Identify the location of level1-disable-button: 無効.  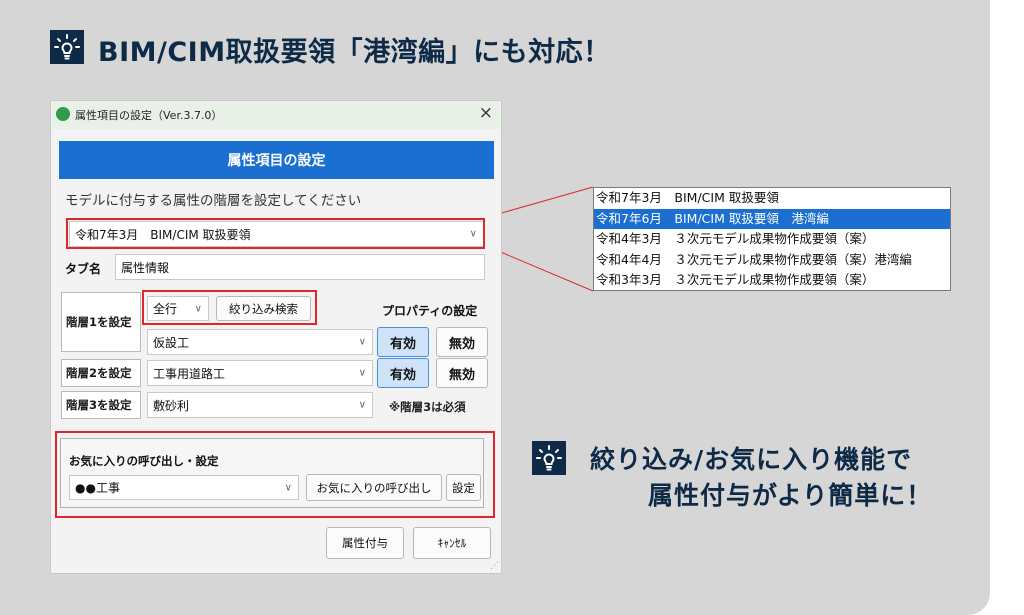
(462, 342).